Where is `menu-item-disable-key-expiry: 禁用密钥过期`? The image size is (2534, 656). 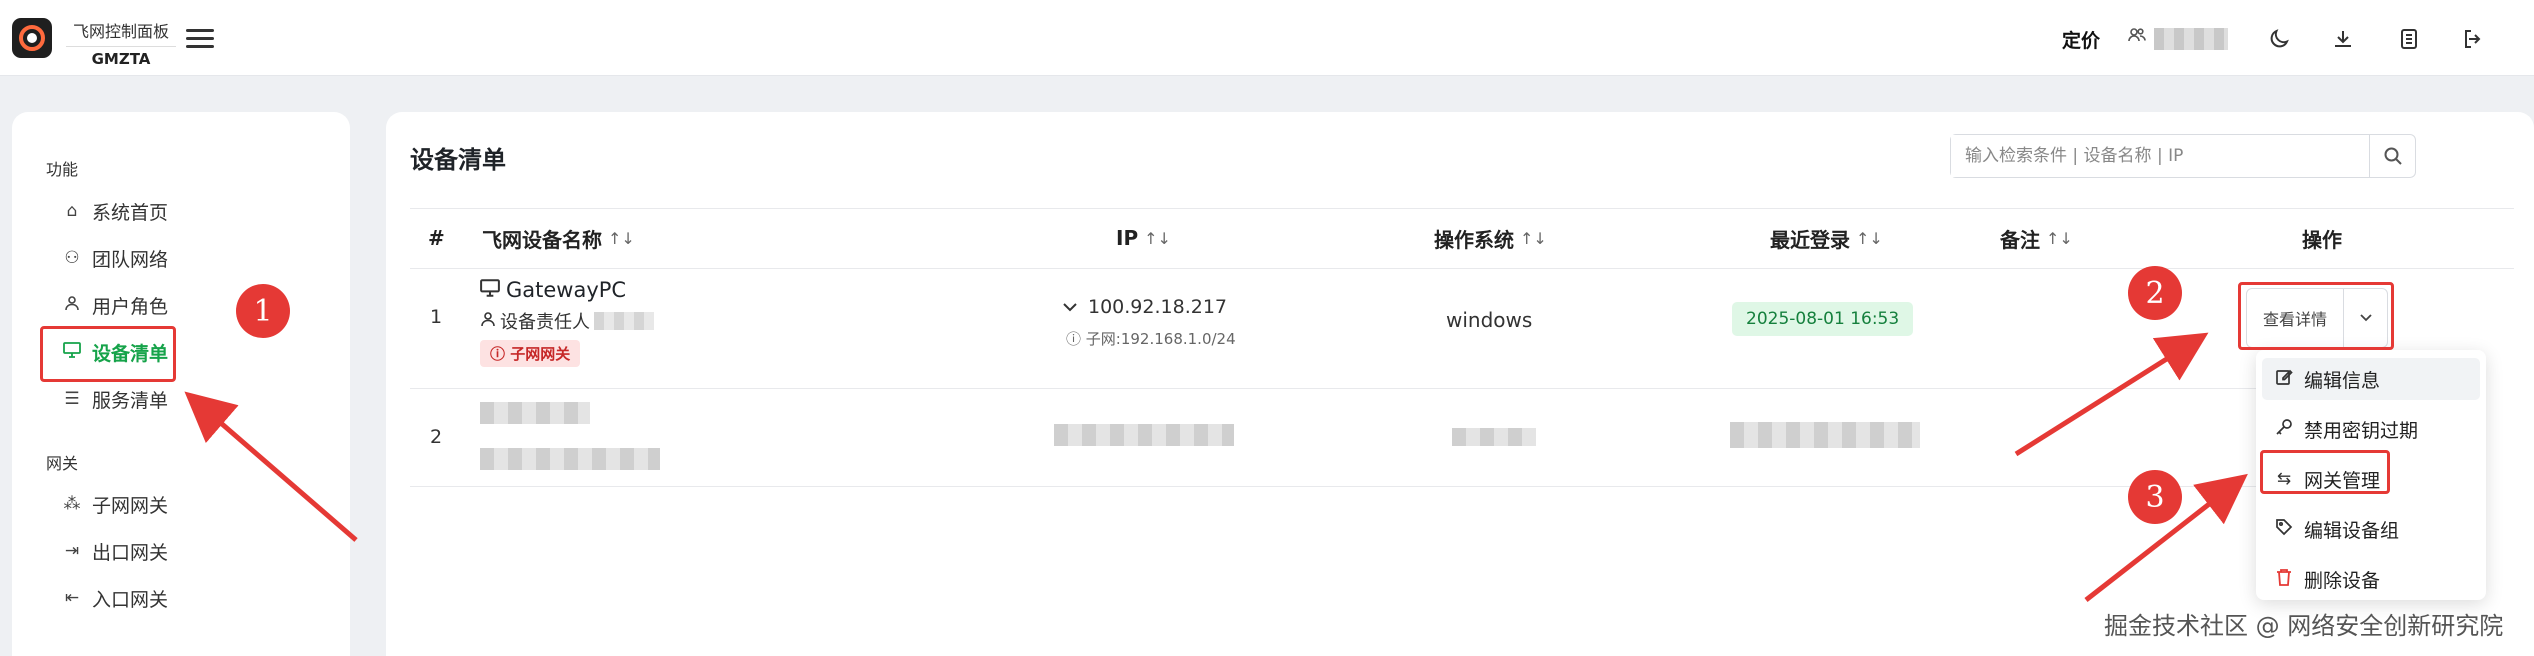 menu-item-disable-key-expiry: 禁用密钥过期 is located at coordinates (2371, 429).